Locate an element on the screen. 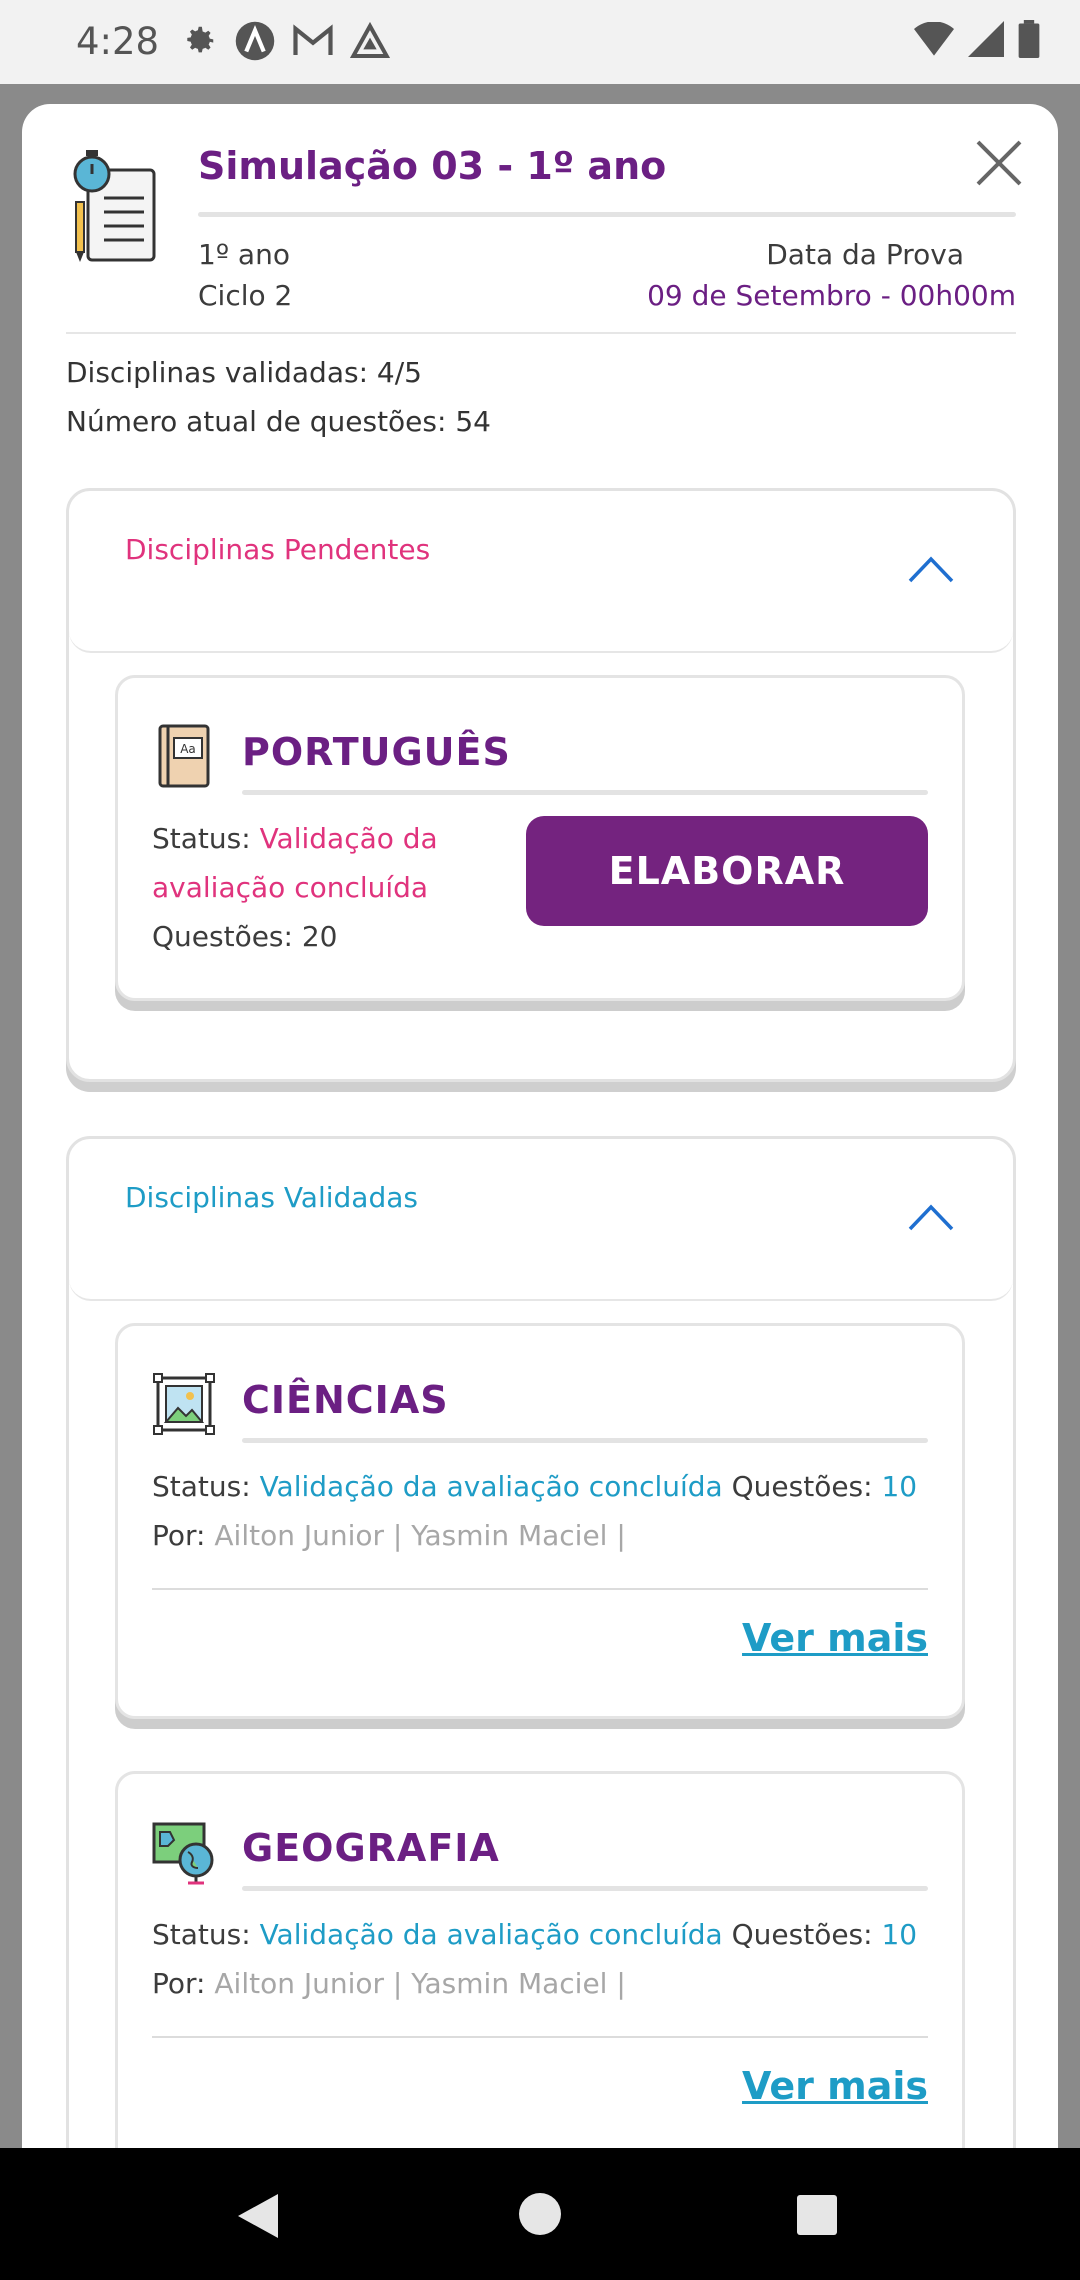  status-bar: 4:28 is located at coordinates (540, 42).